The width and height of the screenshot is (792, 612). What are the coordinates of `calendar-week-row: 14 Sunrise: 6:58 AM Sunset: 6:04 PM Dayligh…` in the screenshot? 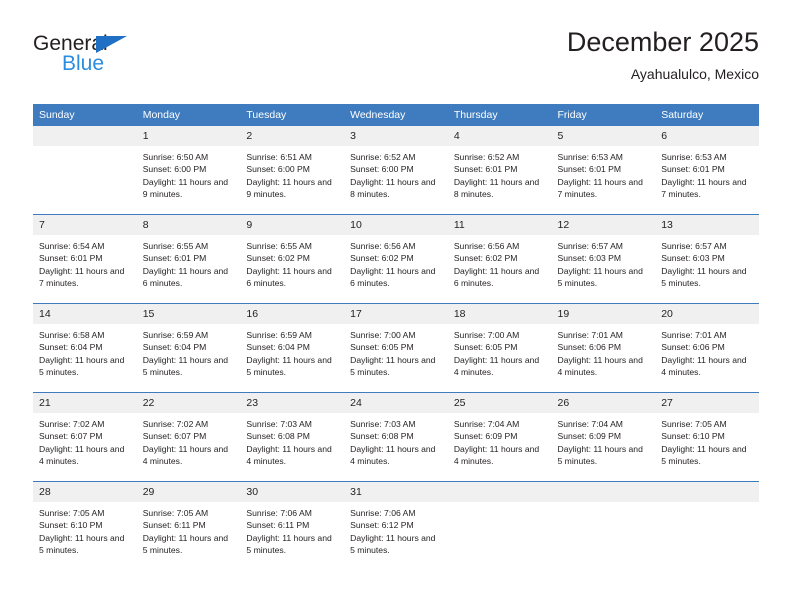 It's located at (396, 348).